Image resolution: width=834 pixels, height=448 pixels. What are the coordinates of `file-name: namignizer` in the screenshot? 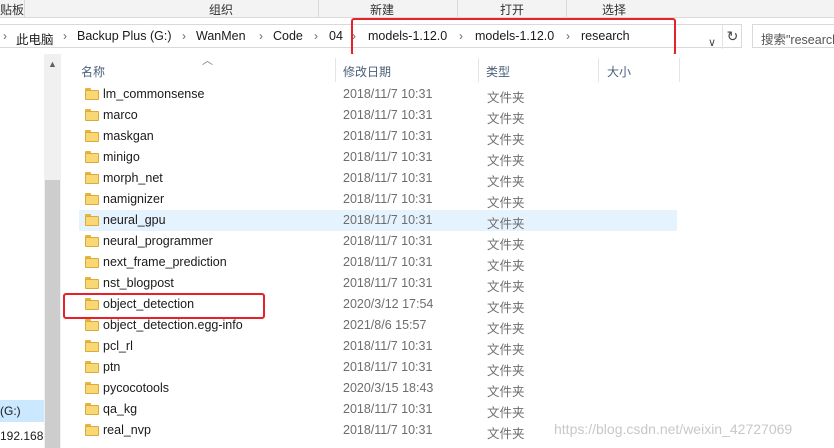 It's located at (133, 199).